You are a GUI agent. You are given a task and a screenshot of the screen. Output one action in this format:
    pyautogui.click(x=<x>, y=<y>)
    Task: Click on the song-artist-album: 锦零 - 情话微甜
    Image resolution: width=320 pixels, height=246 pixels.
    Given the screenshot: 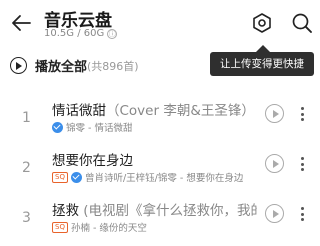 What is the action you would take?
    pyautogui.click(x=99, y=128)
    